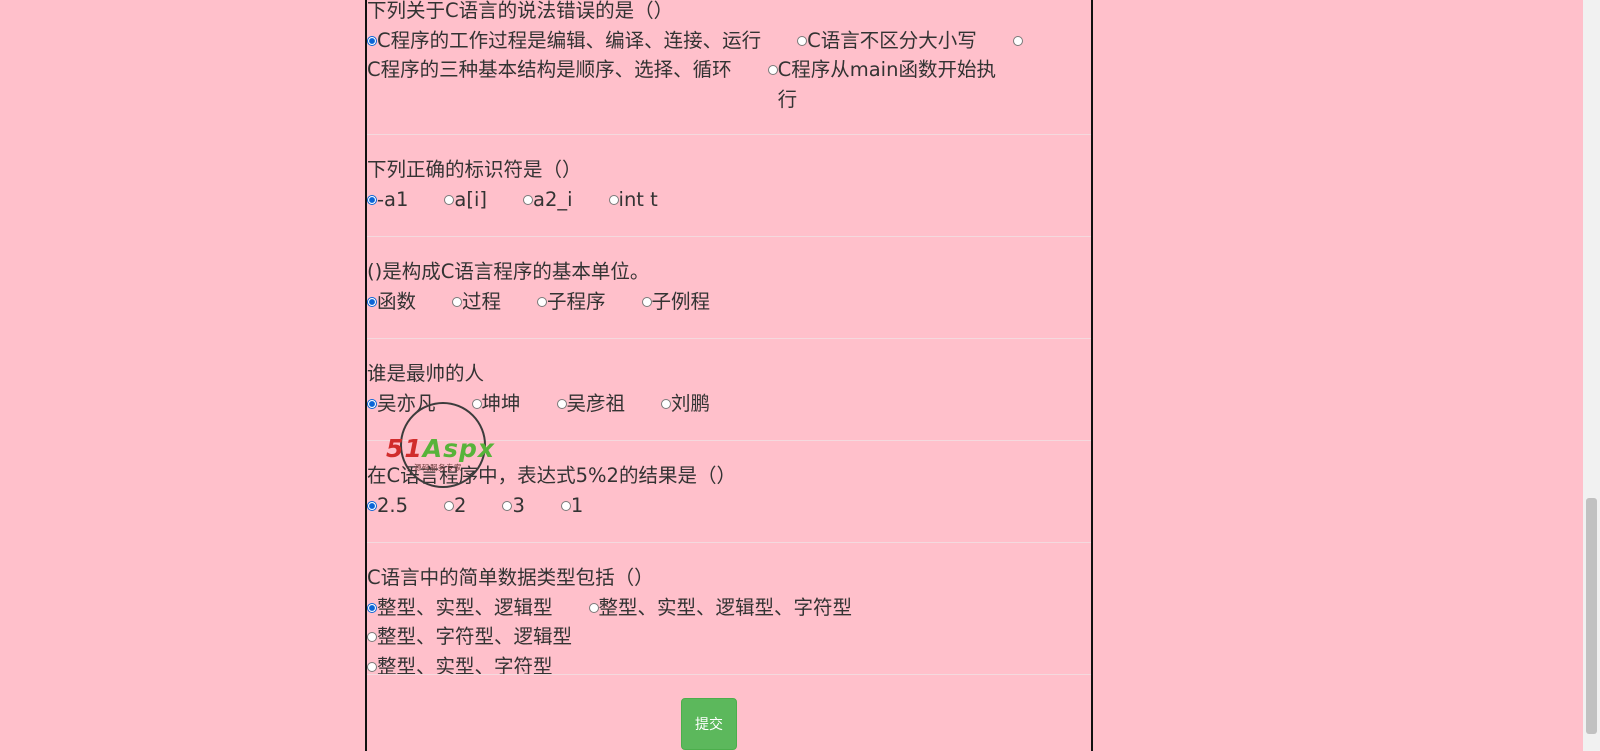  I want to click on option-label: 2.5, so click(393, 505).